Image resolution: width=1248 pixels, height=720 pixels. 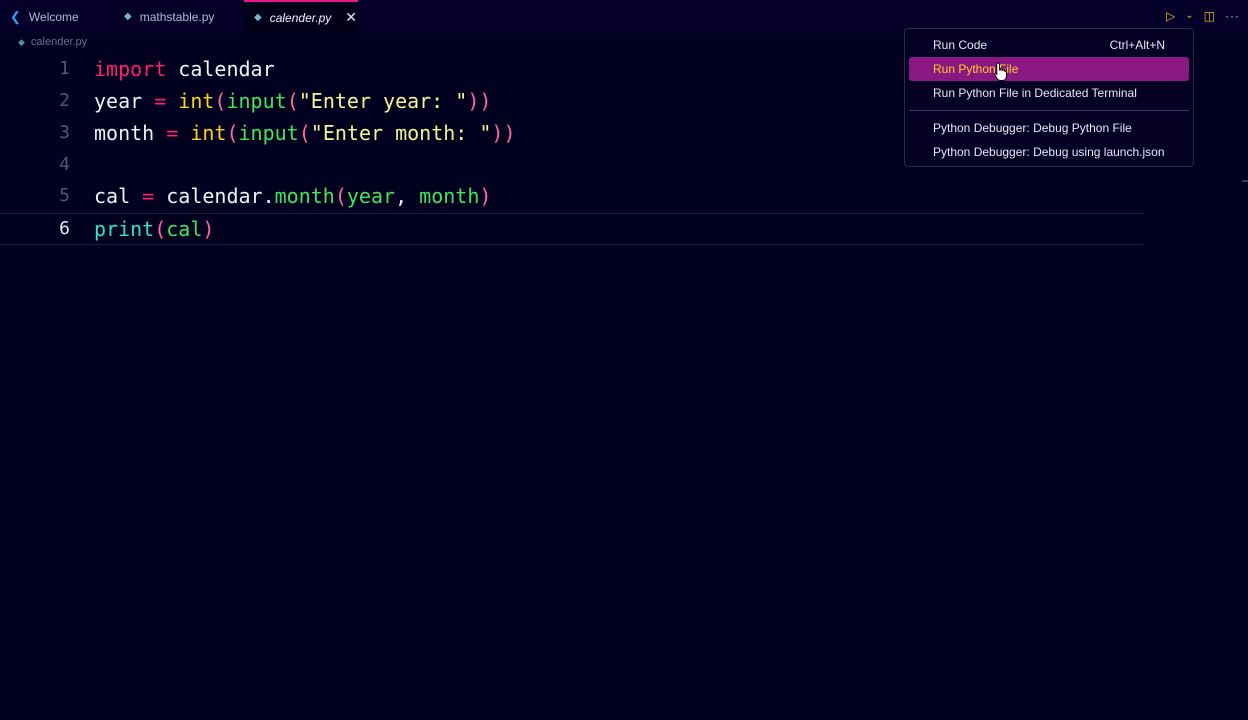 What do you see at coordinates (268, 196) in the screenshot?
I see `code-token: .` at bounding box center [268, 196].